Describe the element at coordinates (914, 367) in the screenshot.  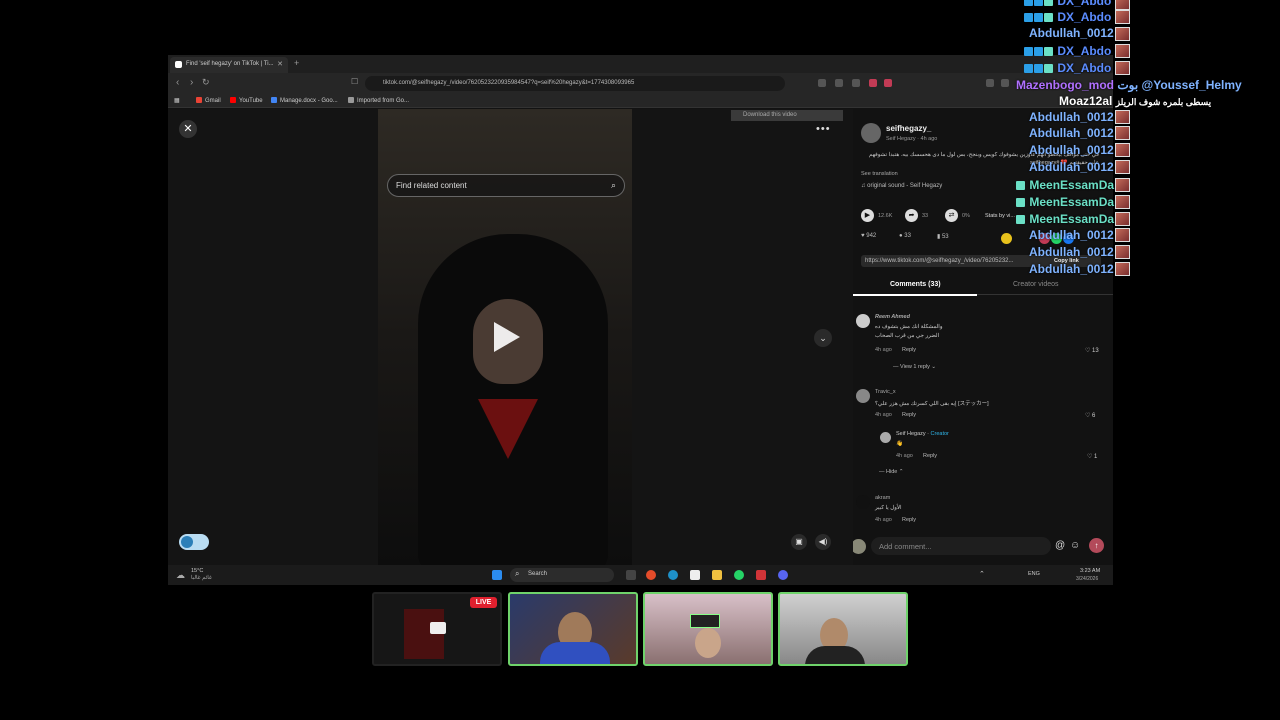
I see `view-replies-button: — View 1 reply ⌄` at that location.